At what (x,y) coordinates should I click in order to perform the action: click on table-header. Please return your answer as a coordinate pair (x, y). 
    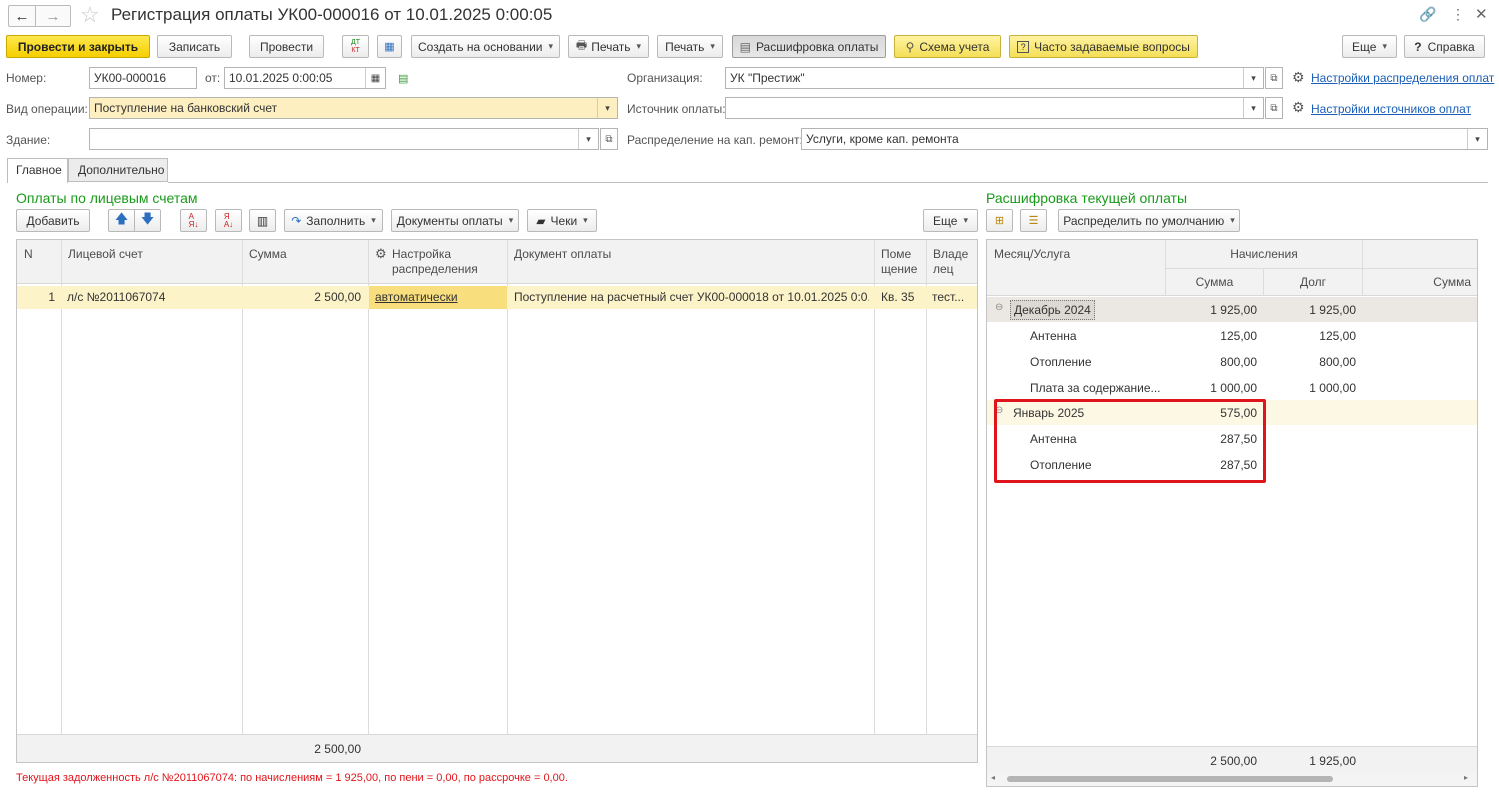
    Looking at the image, I should click on (497, 262).